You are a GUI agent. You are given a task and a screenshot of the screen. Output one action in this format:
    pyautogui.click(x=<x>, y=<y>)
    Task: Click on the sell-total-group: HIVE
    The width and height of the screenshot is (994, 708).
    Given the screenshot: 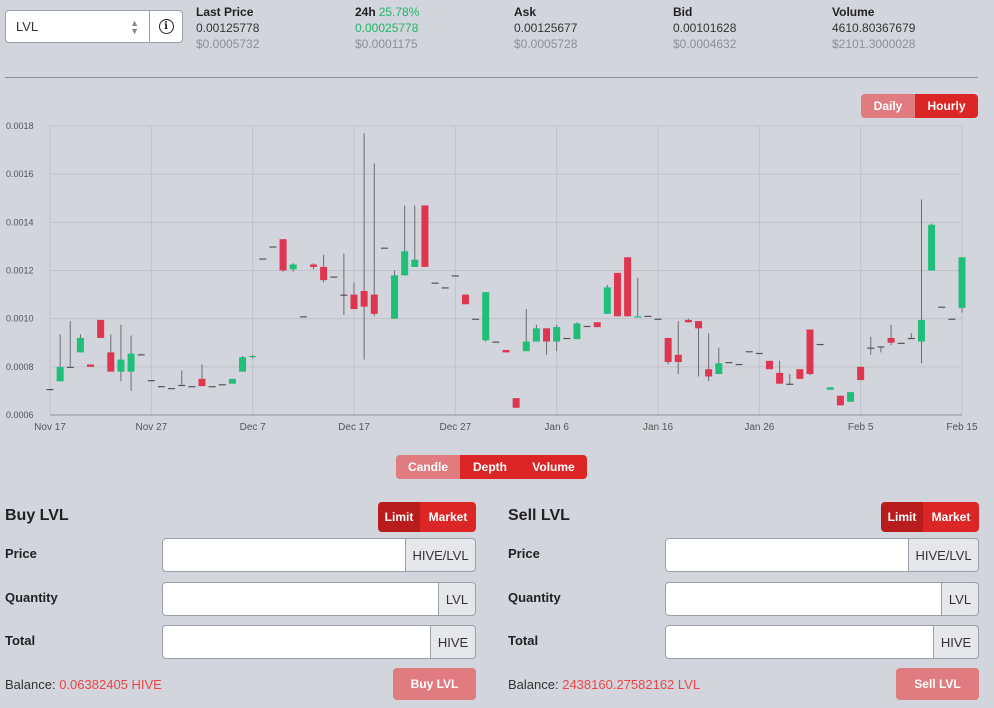 What is the action you would take?
    pyautogui.click(x=822, y=642)
    